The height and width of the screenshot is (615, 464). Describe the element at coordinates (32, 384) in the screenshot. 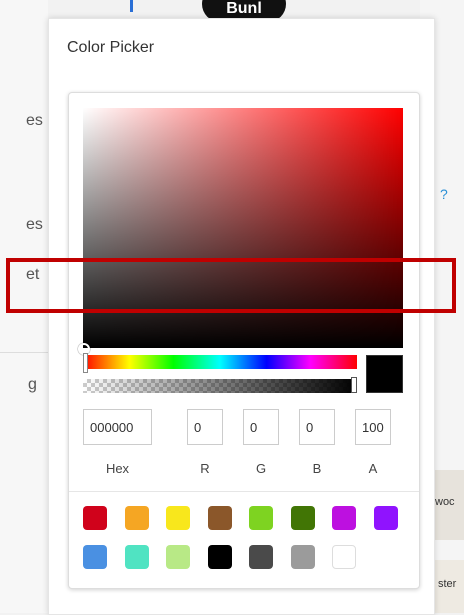

I see `bg-text-fragment: g` at that location.